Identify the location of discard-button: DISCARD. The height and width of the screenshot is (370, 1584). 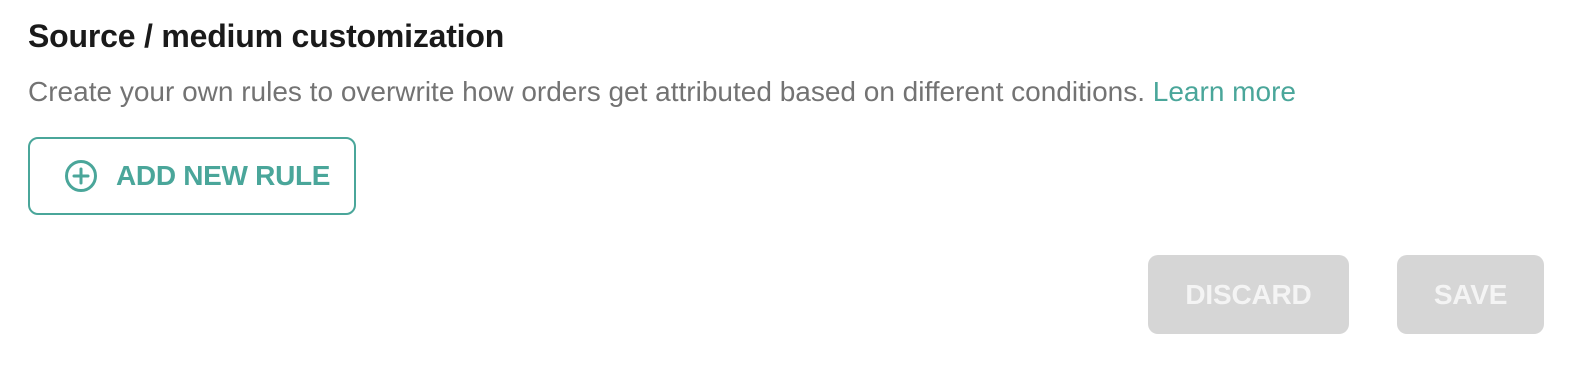
(1248, 294).